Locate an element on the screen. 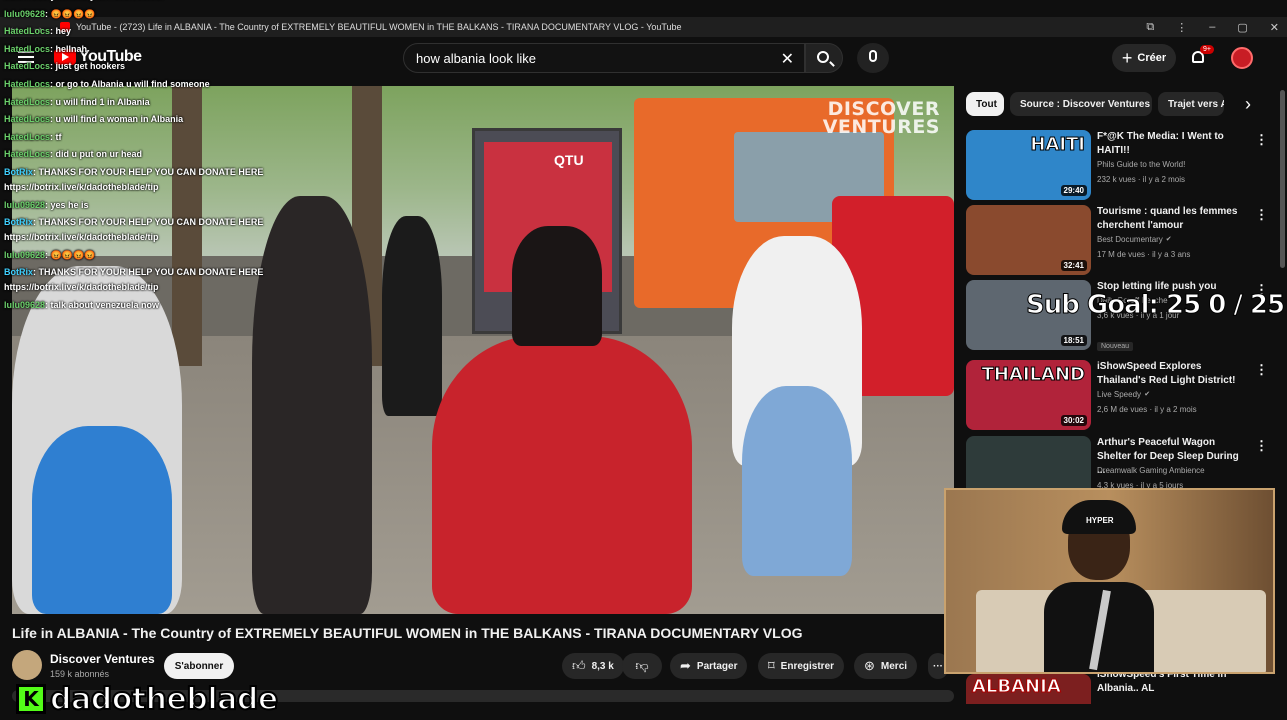 This screenshot has height=720, width=1287. maximize-icon: ▢ is located at coordinates (1242, 27).